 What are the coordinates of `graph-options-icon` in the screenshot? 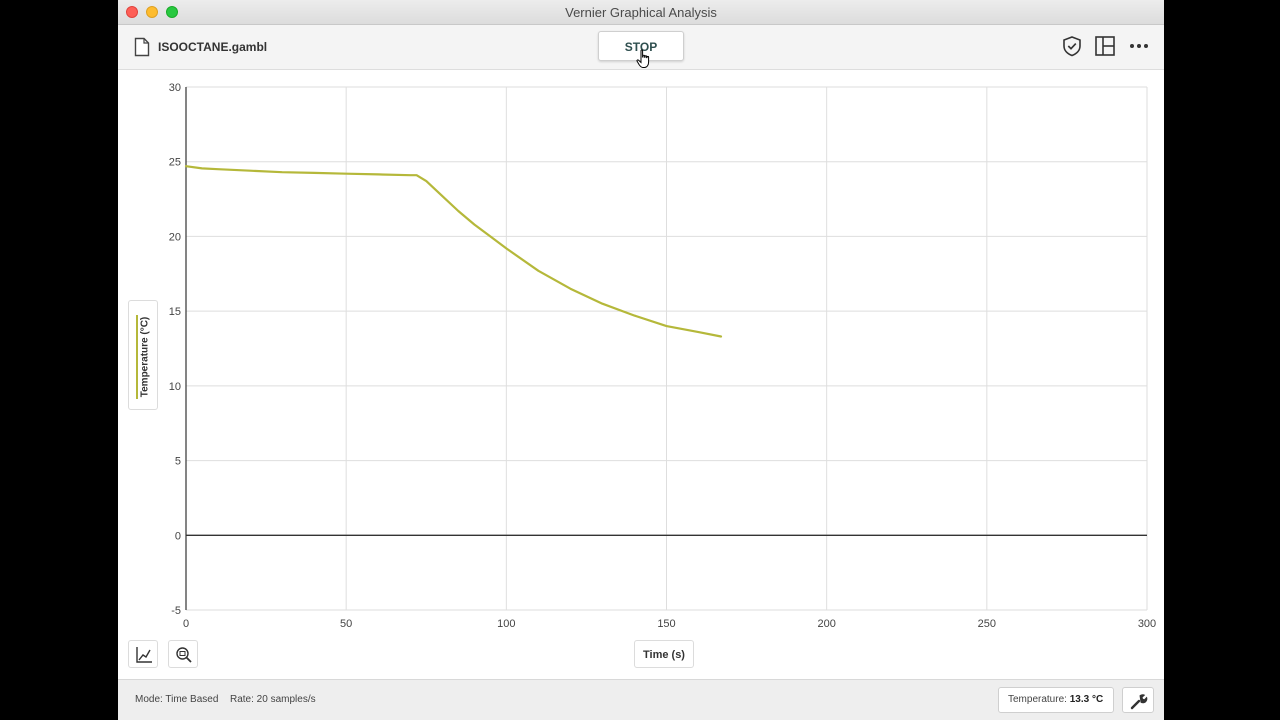 It's located at (144, 655).